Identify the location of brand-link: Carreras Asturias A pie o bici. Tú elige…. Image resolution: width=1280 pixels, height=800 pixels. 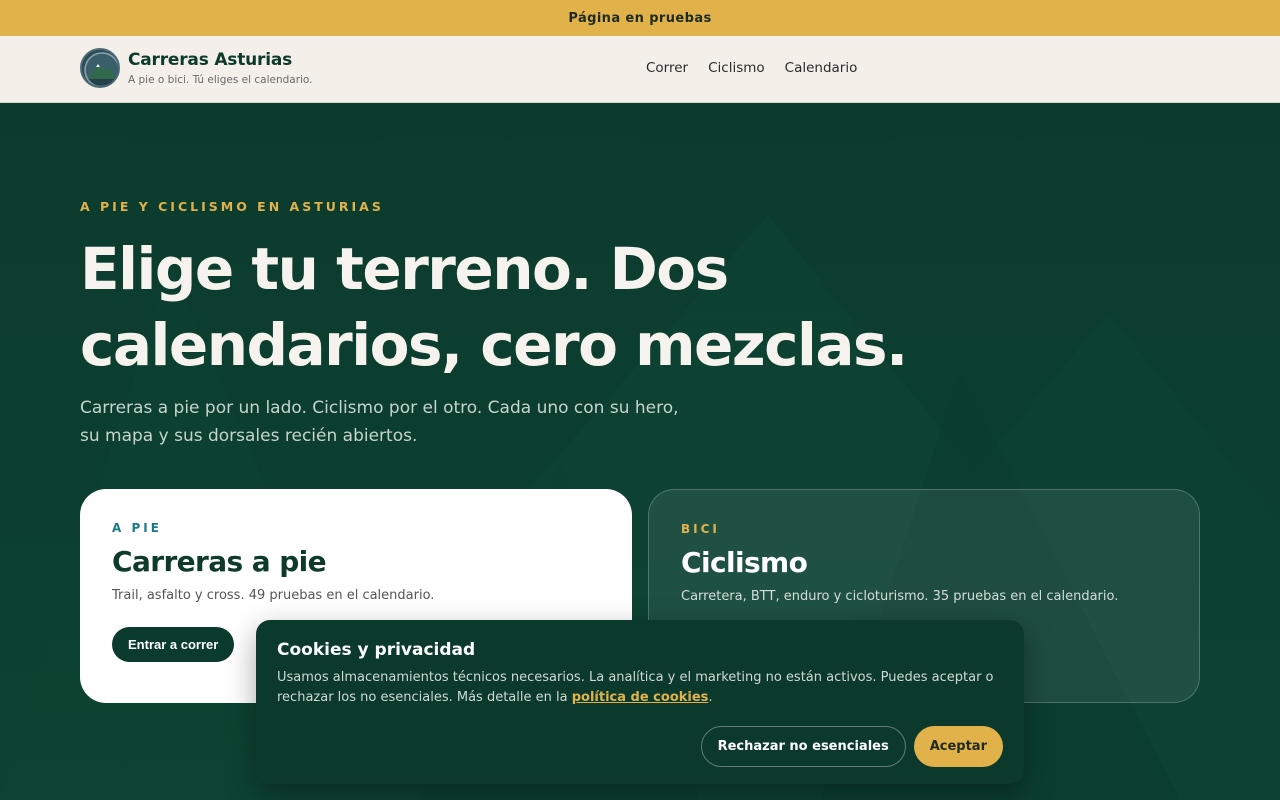
(196, 68).